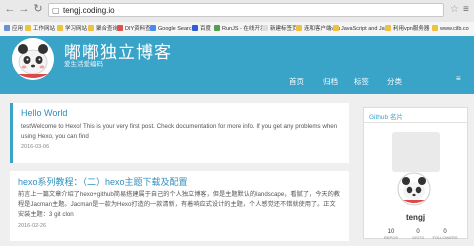 This screenshot has width=474, height=246. What do you see at coordinates (40, 29) in the screenshot?
I see `bookmark-item: 工作网站` at bounding box center [40, 29].